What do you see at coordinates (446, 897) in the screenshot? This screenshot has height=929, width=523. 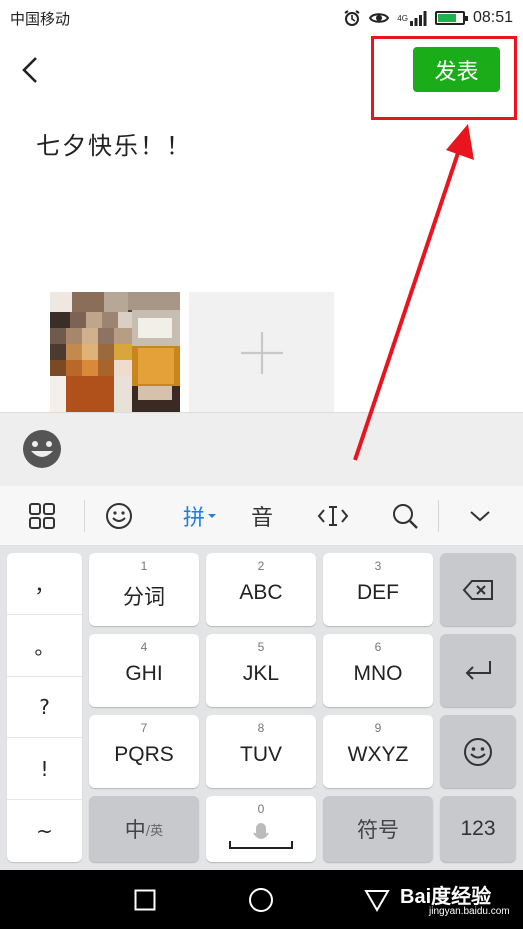 I see `watermark-logo: Bai度经验` at bounding box center [446, 897].